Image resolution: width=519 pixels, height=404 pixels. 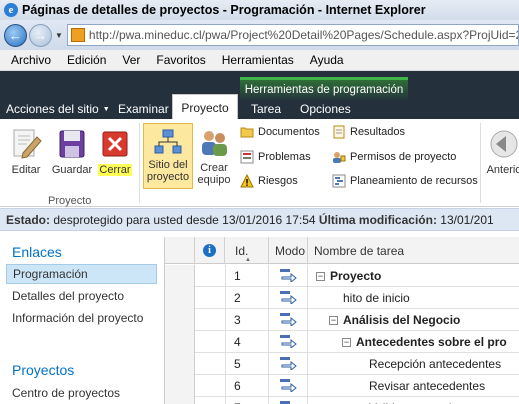 What do you see at coordinates (413, 298) in the screenshot?
I see `task-name-cell: hito de inicio` at bounding box center [413, 298].